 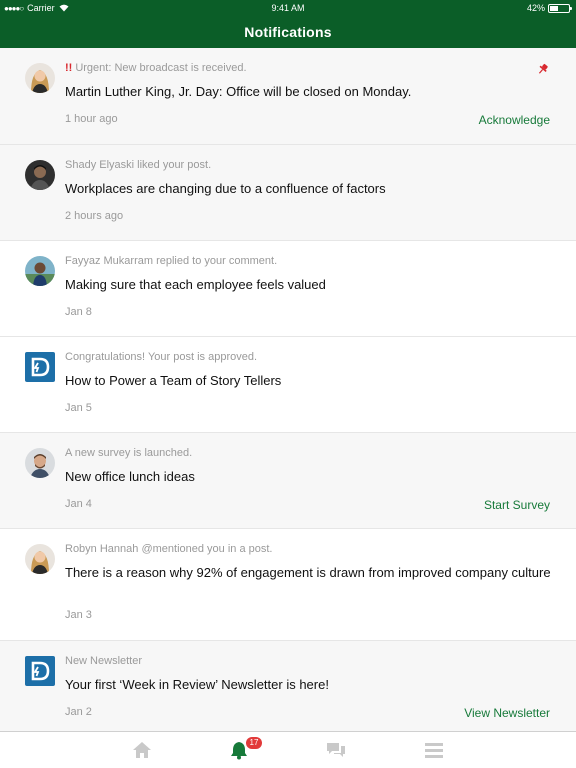 I want to click on battery-group: 42%, so click(x=549, y=8).